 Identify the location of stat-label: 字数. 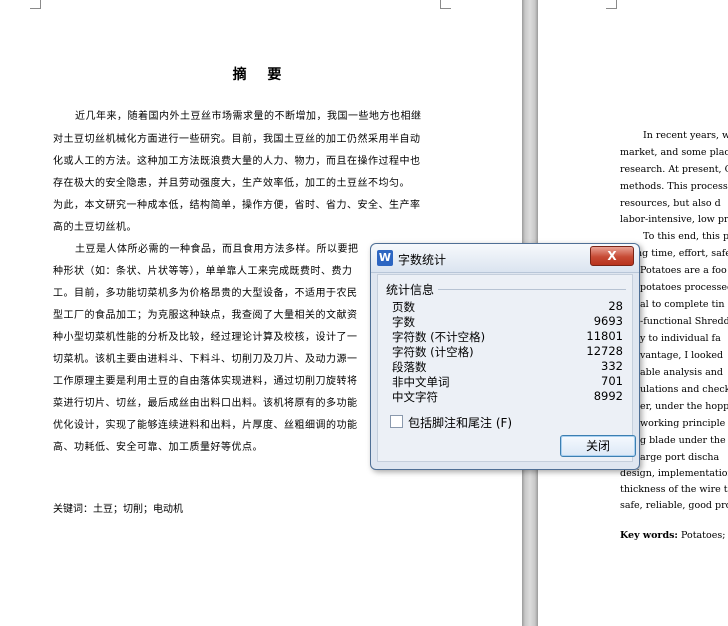
(403, 322).